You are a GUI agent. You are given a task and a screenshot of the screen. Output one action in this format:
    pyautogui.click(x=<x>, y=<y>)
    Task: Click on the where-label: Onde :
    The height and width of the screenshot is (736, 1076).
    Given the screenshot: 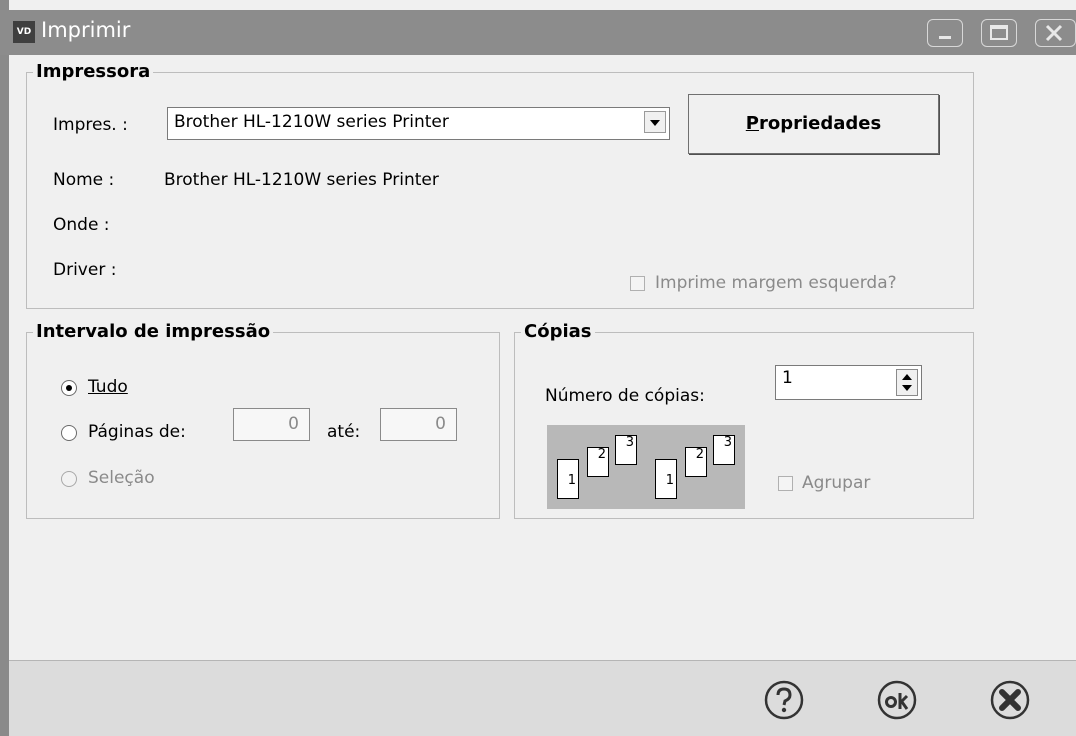 What is the action you would take?
    pyautogui.click(x=81, y=225)
    